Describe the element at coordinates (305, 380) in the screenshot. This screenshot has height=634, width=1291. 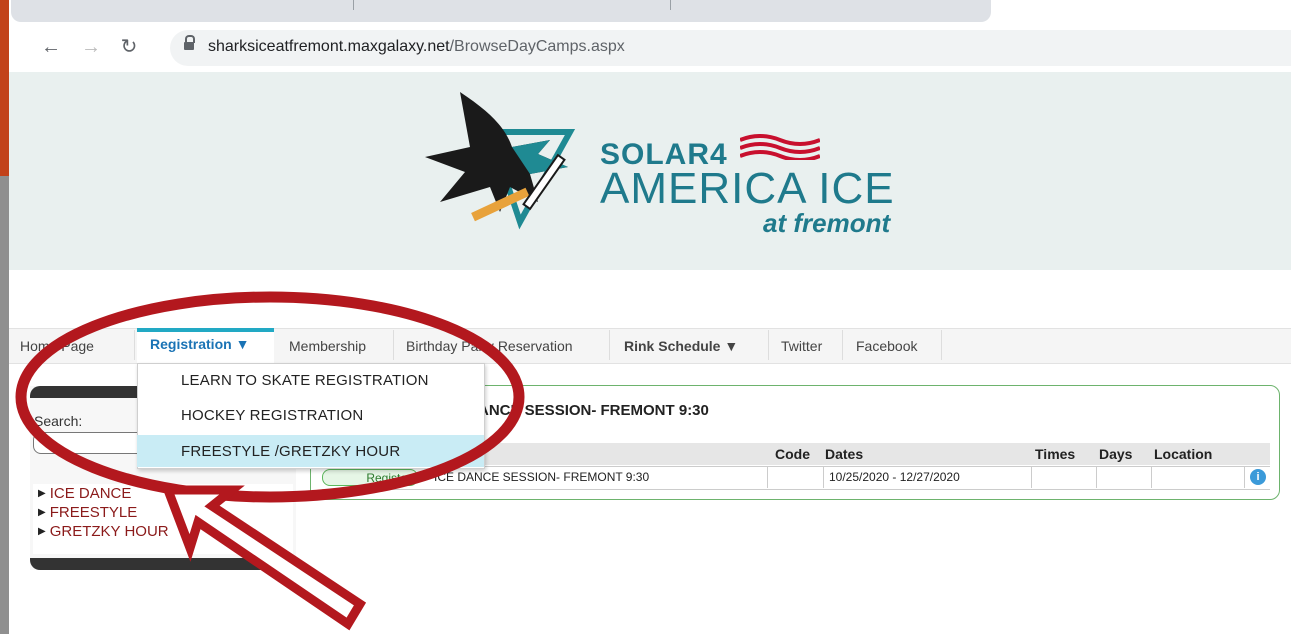
I see `dropdown-item-learn-to-skate: LEARN TO SKATE REGISTRATION` at that location.